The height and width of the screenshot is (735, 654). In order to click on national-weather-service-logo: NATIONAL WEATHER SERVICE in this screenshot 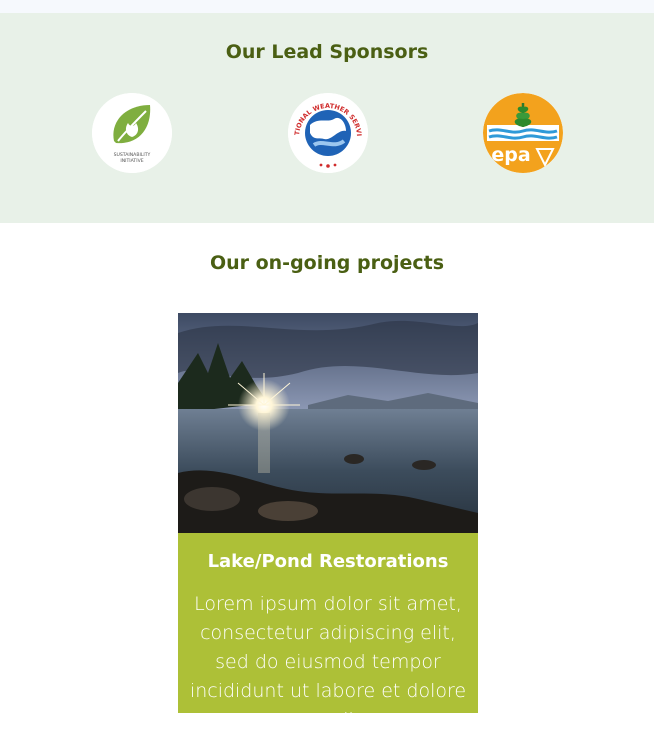, I will do `click(328, 133)`.